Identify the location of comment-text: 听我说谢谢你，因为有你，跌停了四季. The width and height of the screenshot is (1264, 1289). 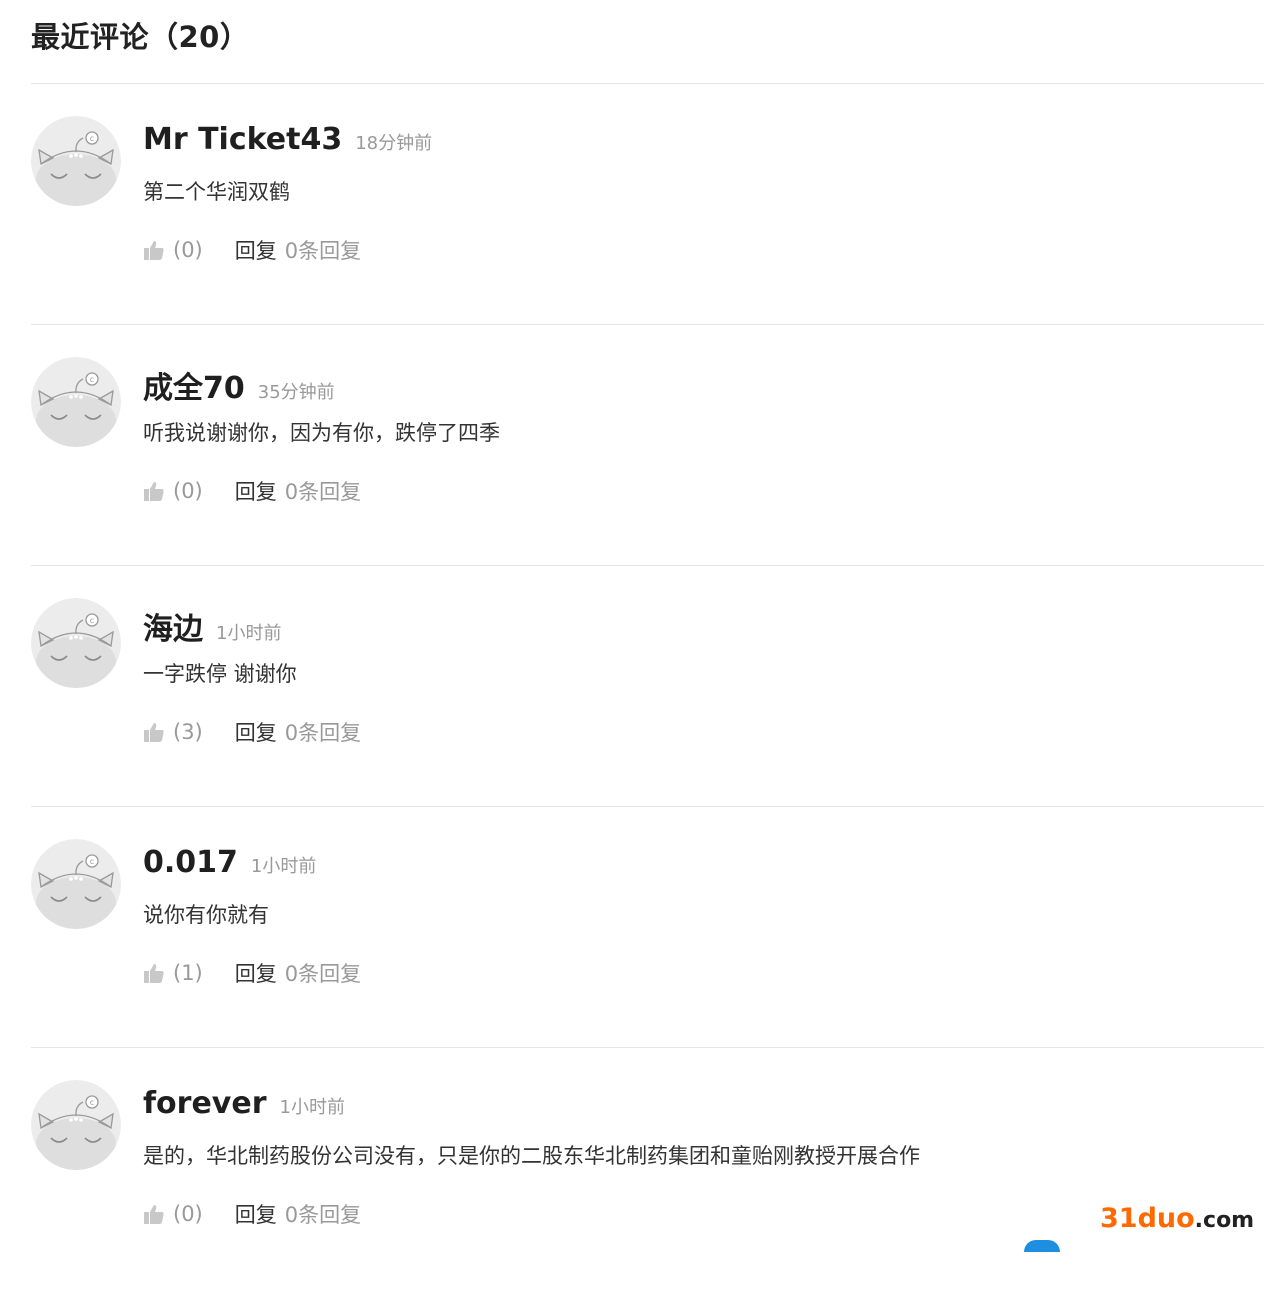
(321, 433).